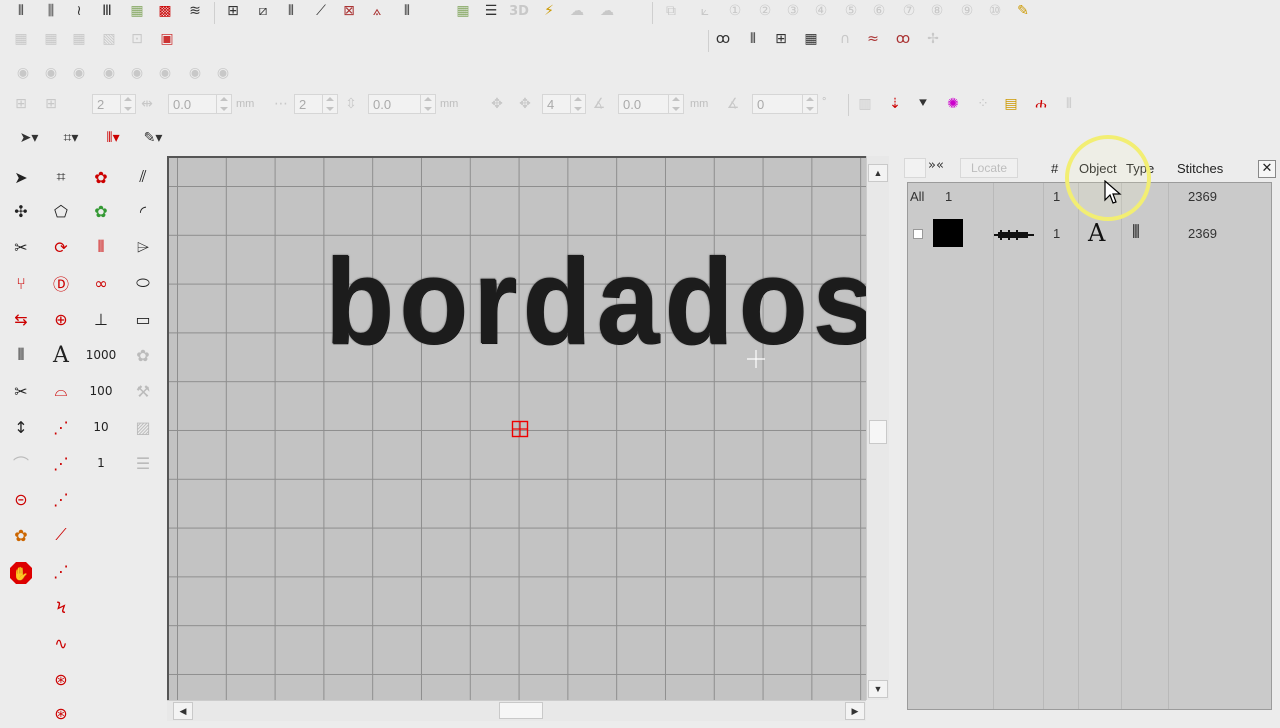 The width and height of the screenshot is (1280, 728). What do you see at coordinates (143, 355) in the screenshot?
I see `grey-flower-icon: ✿` at bounding box center [143, 355].